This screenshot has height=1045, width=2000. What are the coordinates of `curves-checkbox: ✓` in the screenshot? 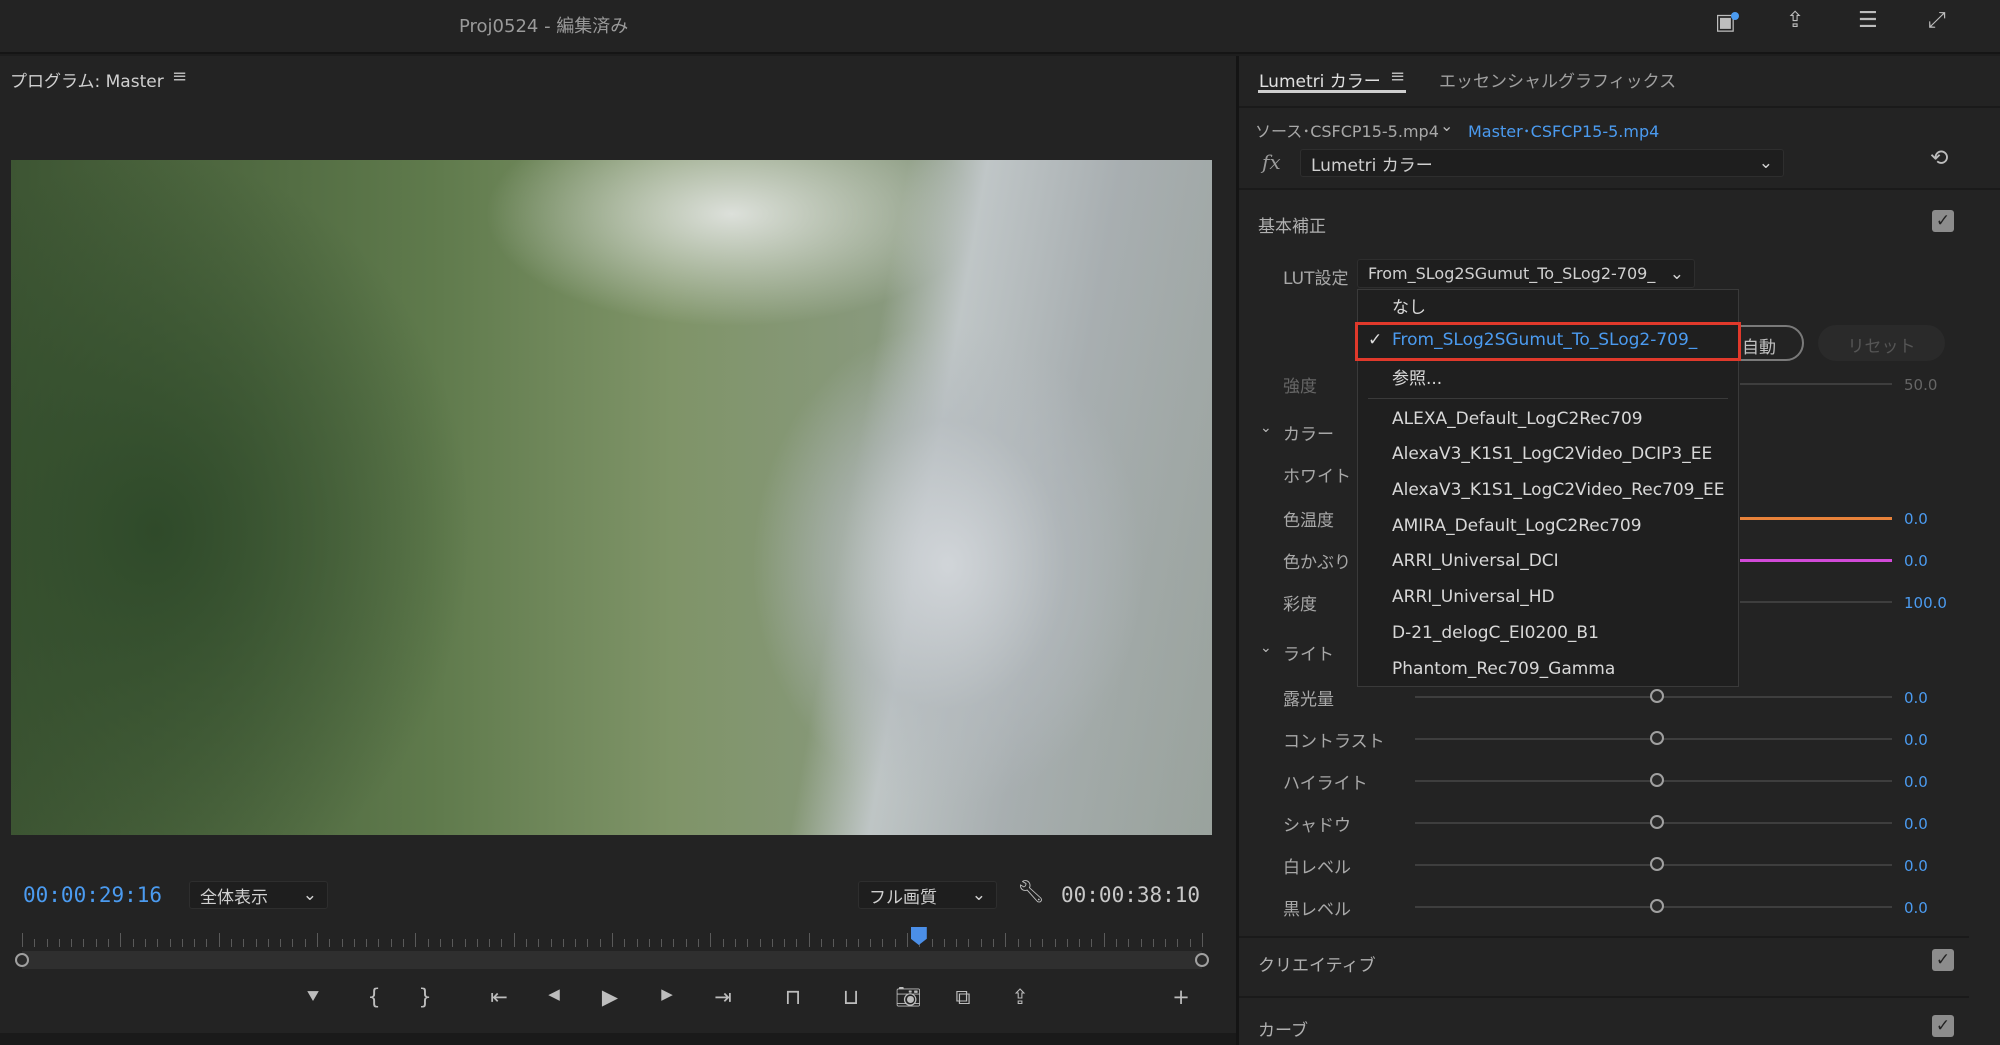 It's located at (1943, 1026).